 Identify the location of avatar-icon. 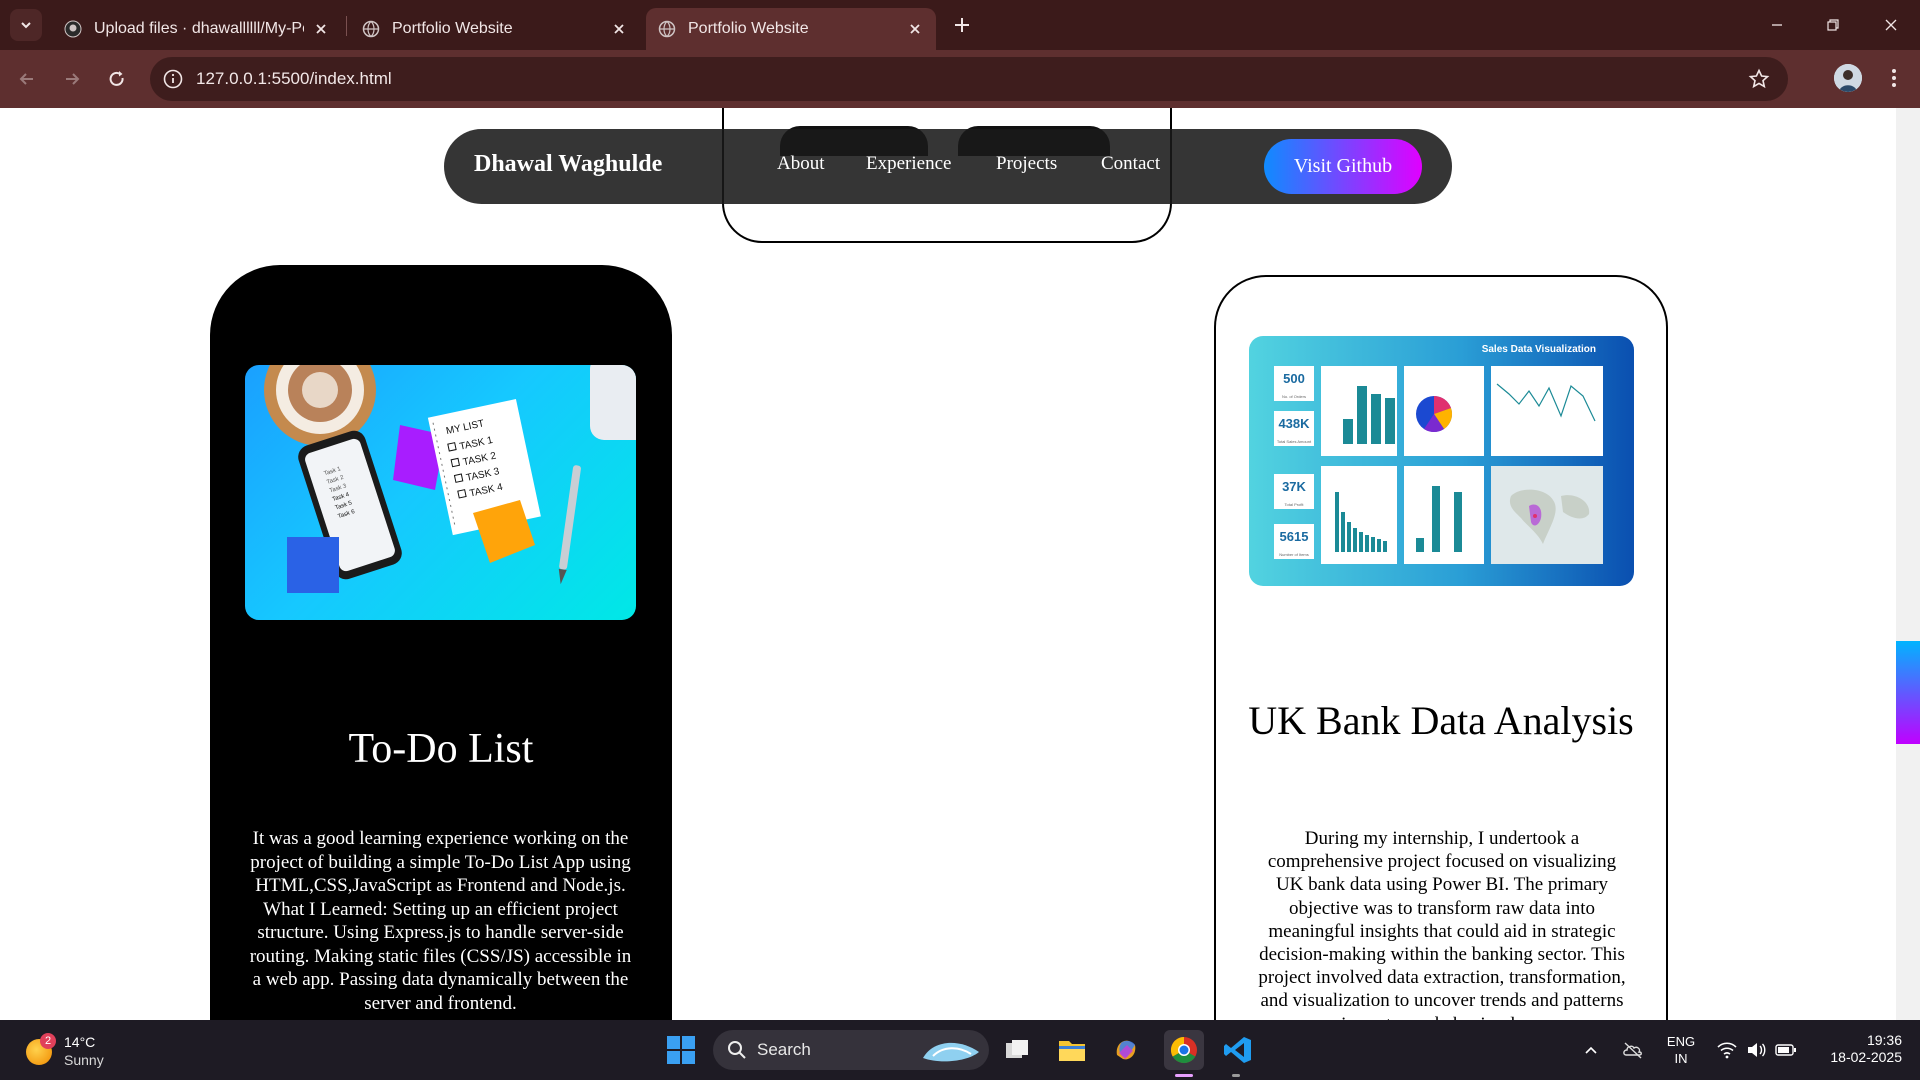
(1848, 78).